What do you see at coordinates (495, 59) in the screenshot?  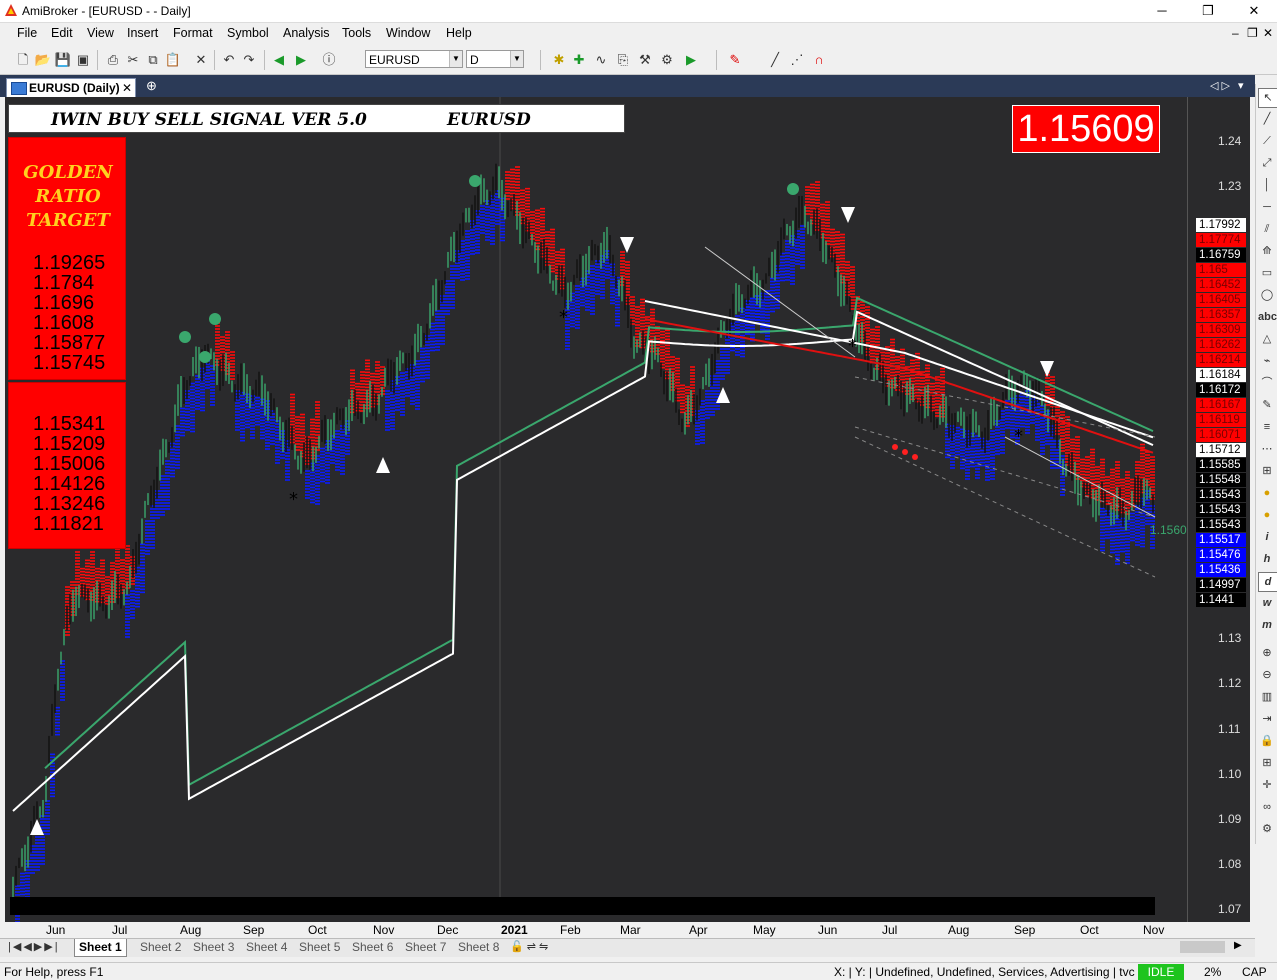 I see `interval-combo: D ▼` at bounding box center [495, 59].